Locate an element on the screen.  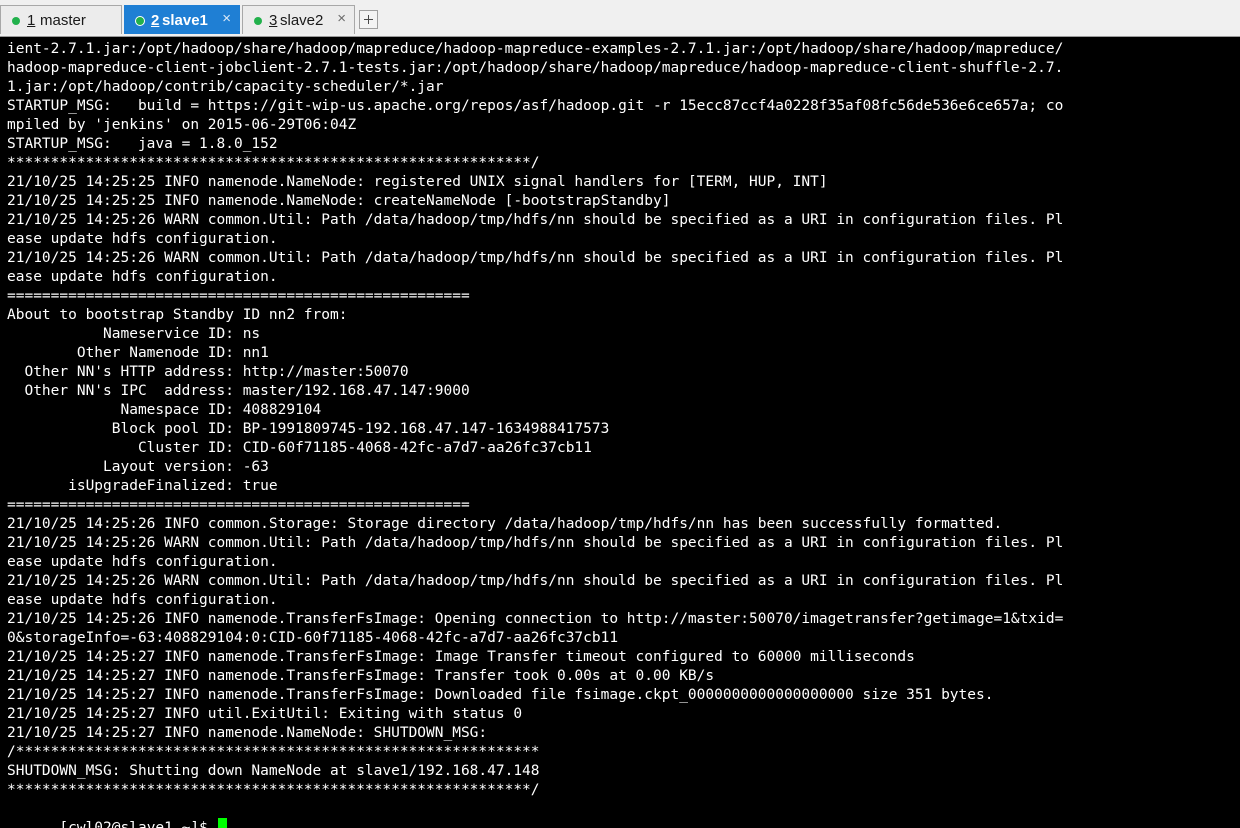
tab-master: 1 master is located at coordinates (61, 19).